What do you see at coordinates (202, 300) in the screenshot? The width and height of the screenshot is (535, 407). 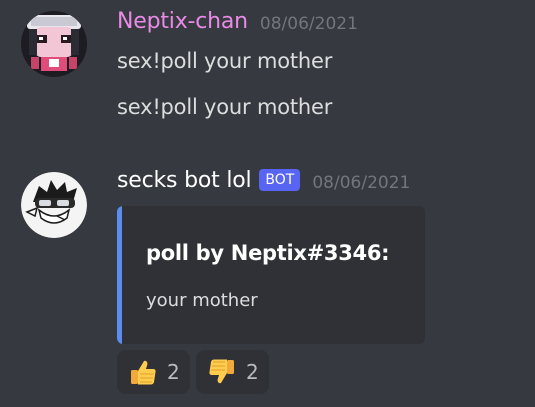 I see `embed-description: your mother` at bounding box center [202, 300].